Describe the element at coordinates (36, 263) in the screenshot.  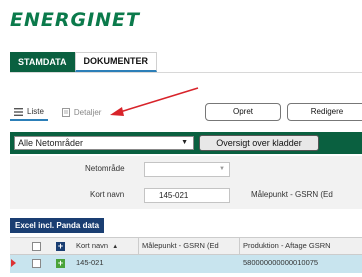
I see `row-checkbox` at that location.